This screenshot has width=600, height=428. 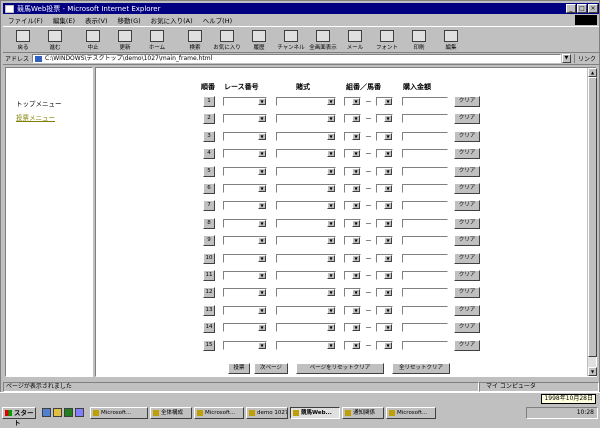 I want to click on minimize-button: _, so click(x=571, y=8).